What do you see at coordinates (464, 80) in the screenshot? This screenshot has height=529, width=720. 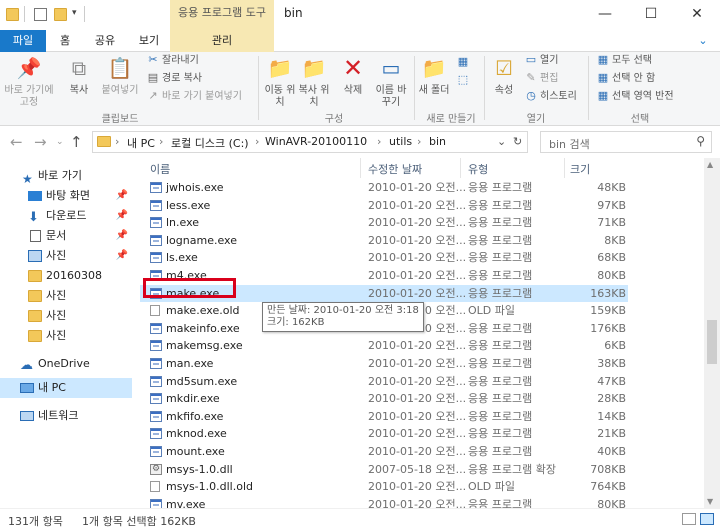 I see `easy-access-icon: ⬚` at bounding box center [464, 80].